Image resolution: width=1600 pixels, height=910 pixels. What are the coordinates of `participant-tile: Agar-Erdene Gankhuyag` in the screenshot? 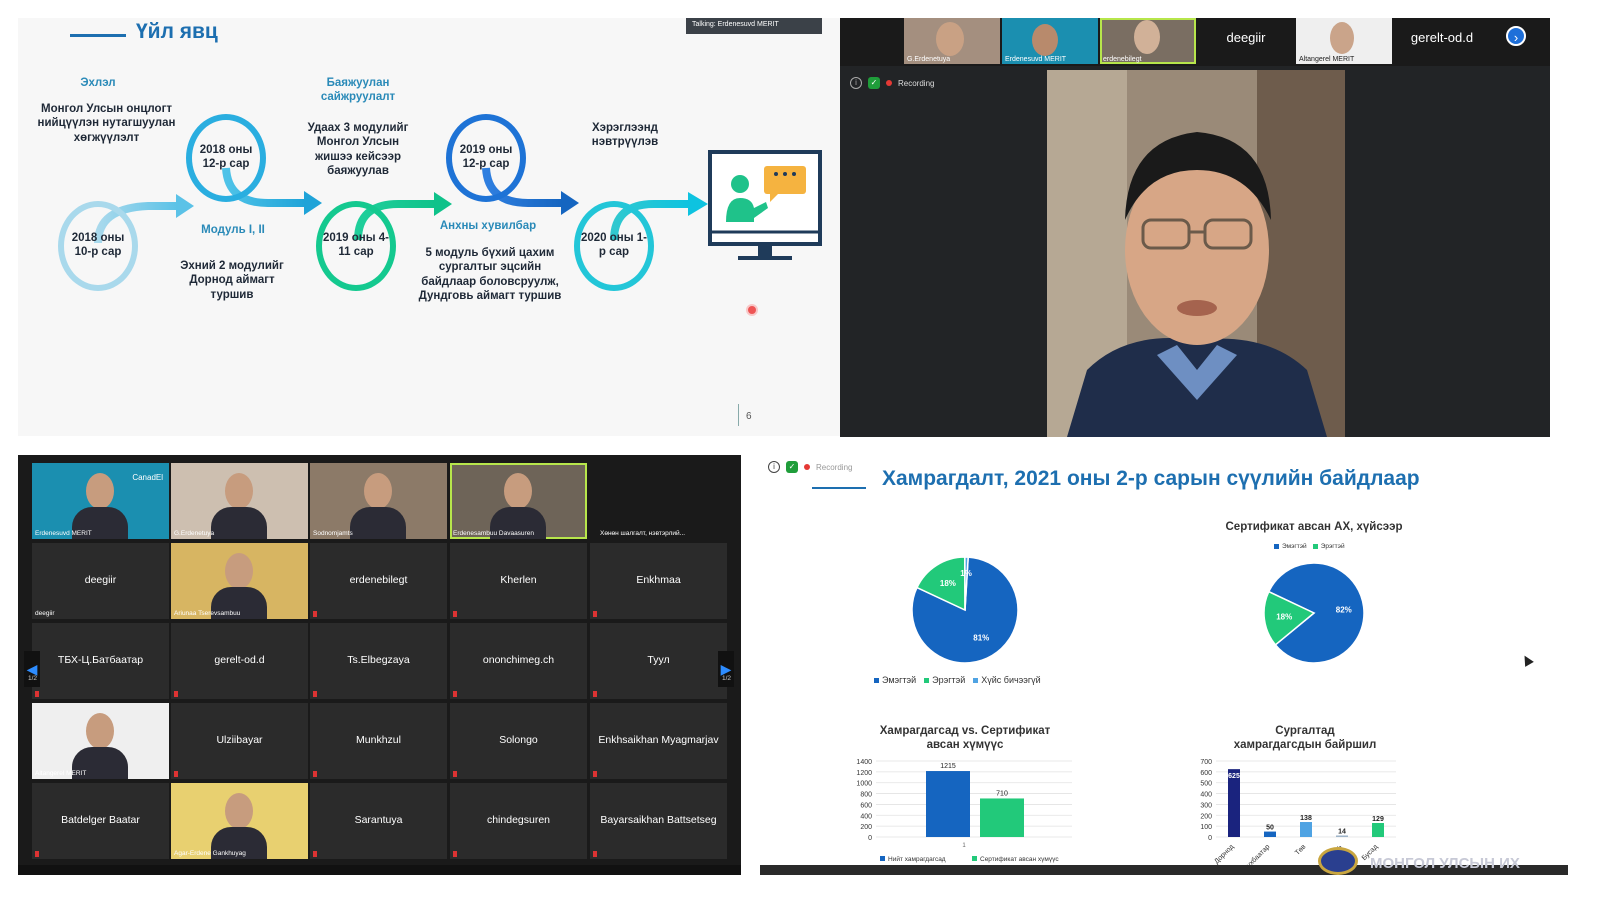 It's located at (239, 821).